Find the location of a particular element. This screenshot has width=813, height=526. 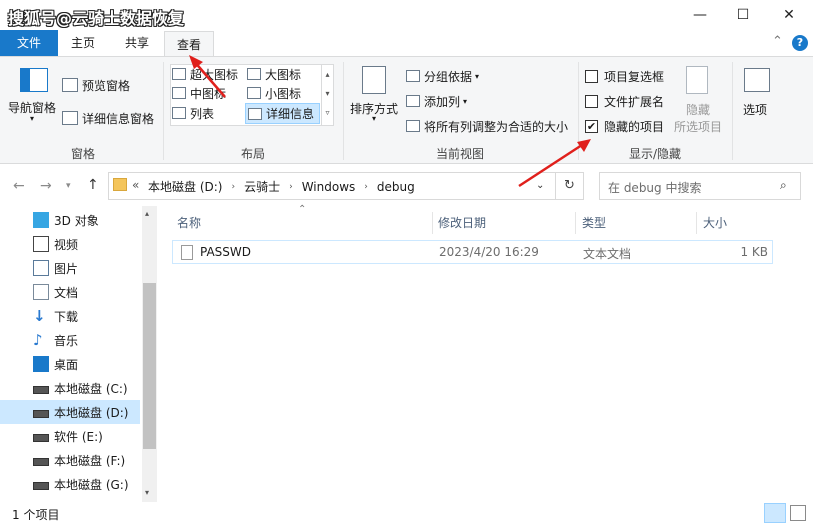

sidebar-item-label: 音乐 is located at coordinates (66, 340).